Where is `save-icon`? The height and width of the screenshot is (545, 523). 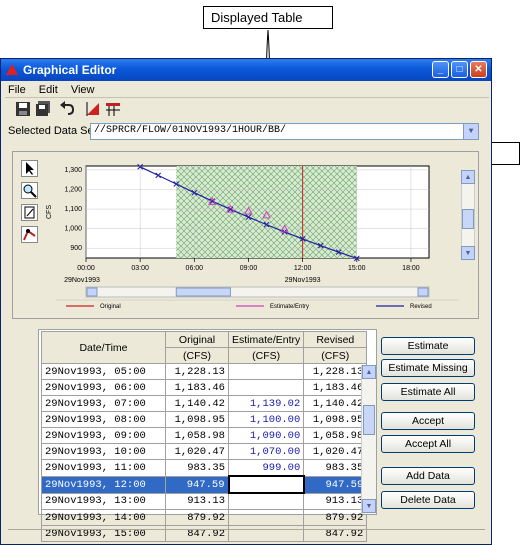
save-icon is located at coordinates (24, 110).